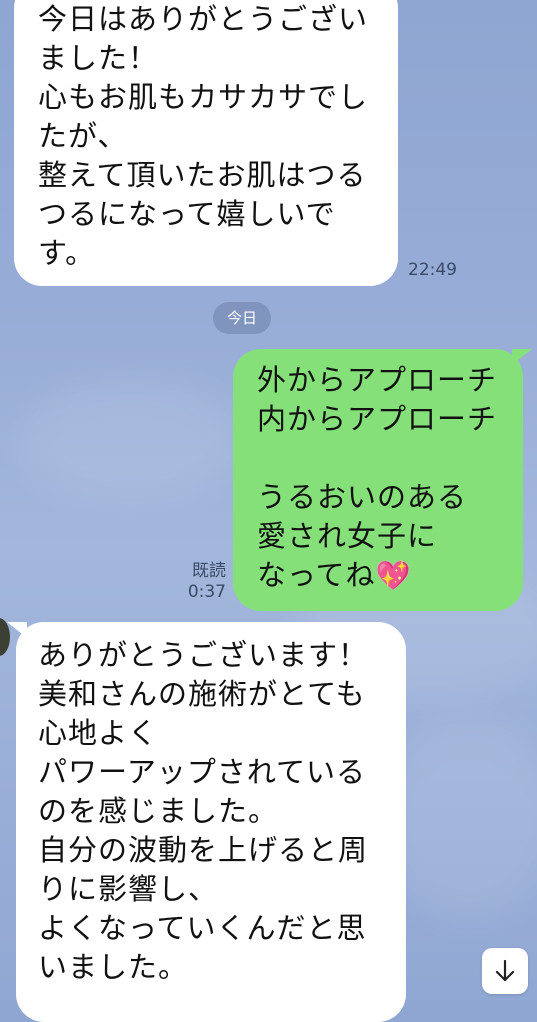 The image size is (537, 1022). I want to click on message-line: 今日はありがとうござい, so click(203, 19).